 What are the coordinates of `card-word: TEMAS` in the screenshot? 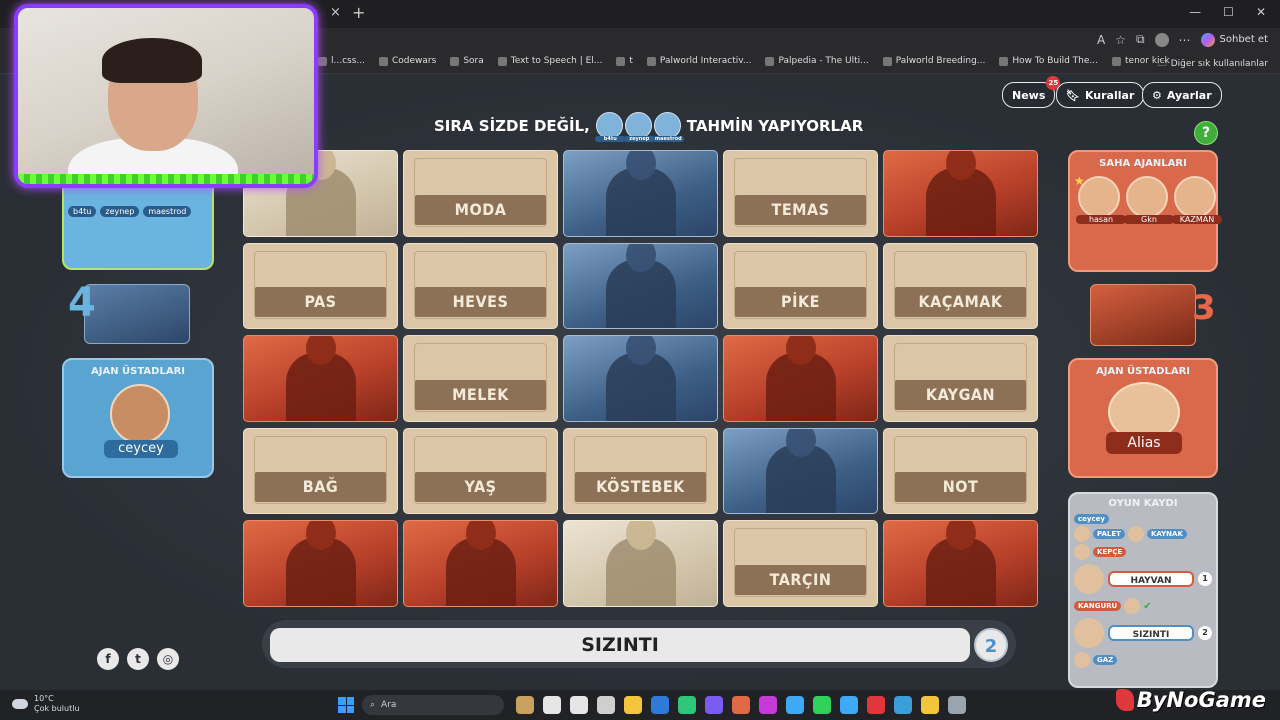 It's located at (800, 209).